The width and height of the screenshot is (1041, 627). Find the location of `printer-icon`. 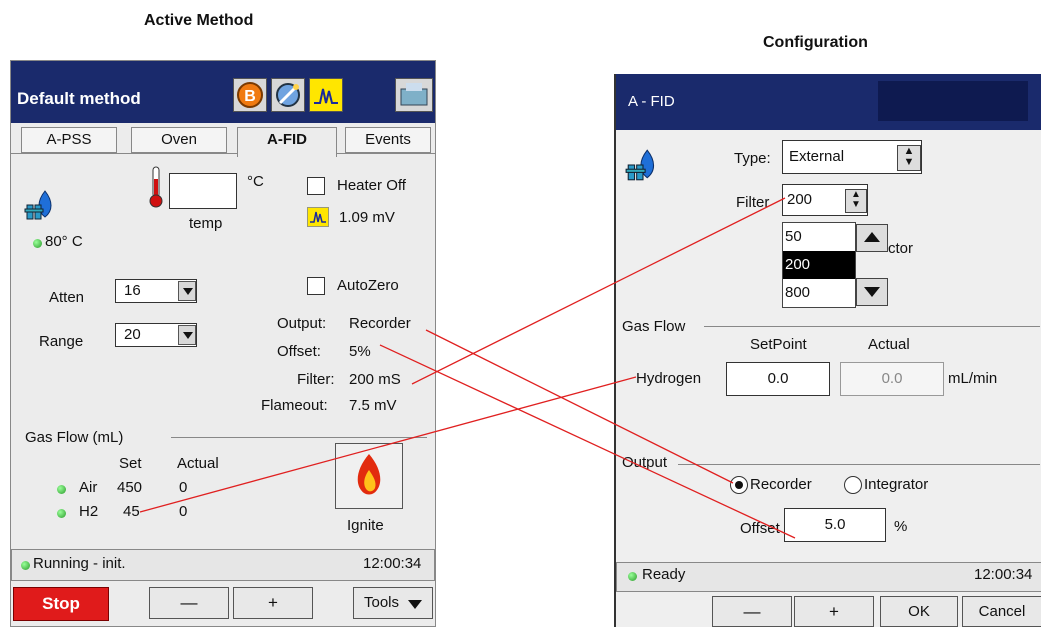

printer-icon is located at coordinates (414, 95).